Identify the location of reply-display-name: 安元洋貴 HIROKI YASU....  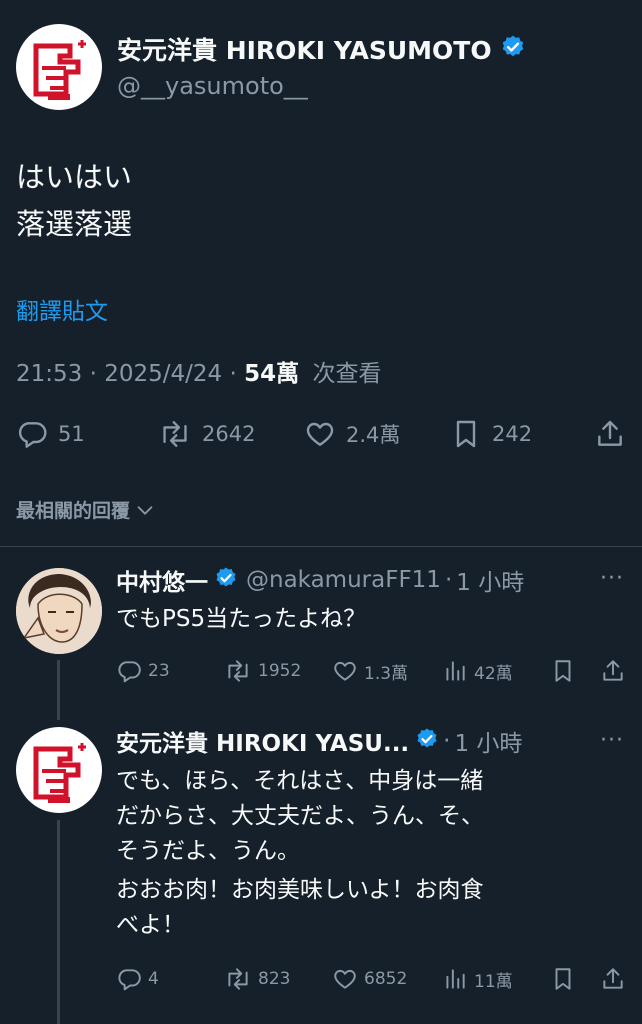
(262, 741).